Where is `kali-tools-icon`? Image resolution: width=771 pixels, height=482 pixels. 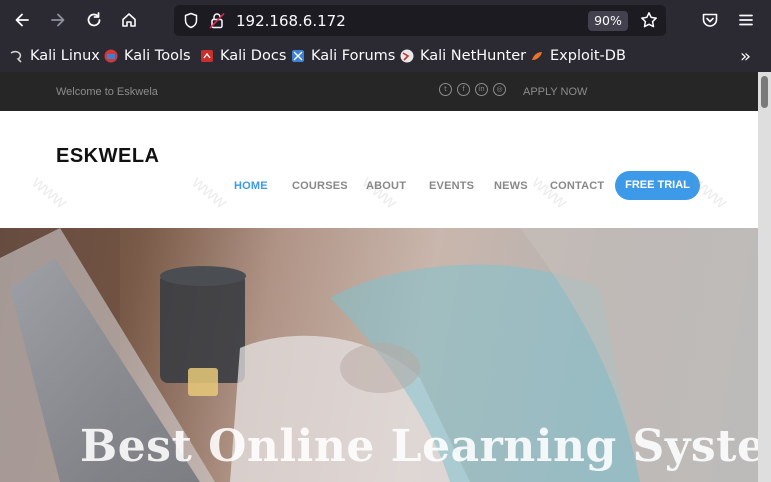 kali-tools-icon is located at coordinates (111, 56).